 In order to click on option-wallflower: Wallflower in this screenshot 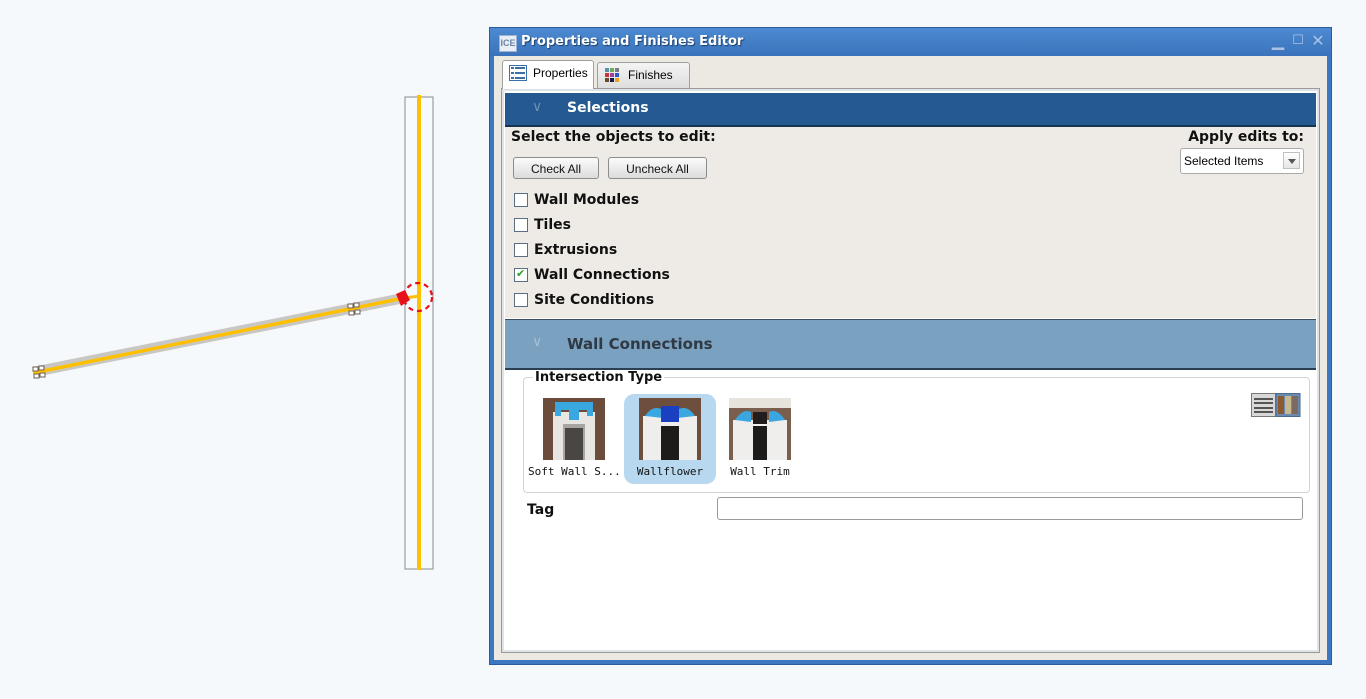, I will do `click(670, 439)`.